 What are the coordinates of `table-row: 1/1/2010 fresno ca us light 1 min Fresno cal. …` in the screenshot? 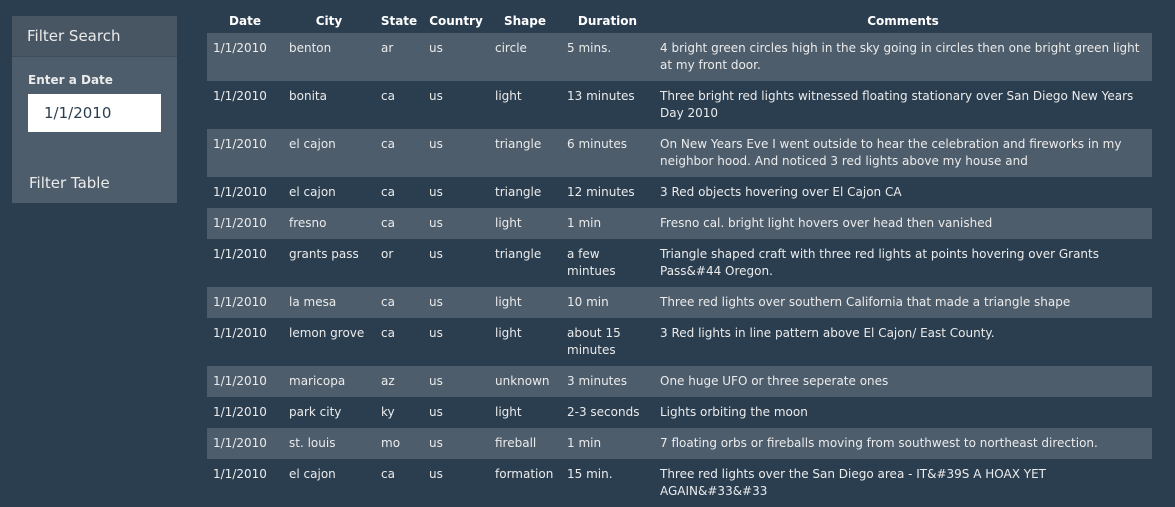 It's located at (679, 223).